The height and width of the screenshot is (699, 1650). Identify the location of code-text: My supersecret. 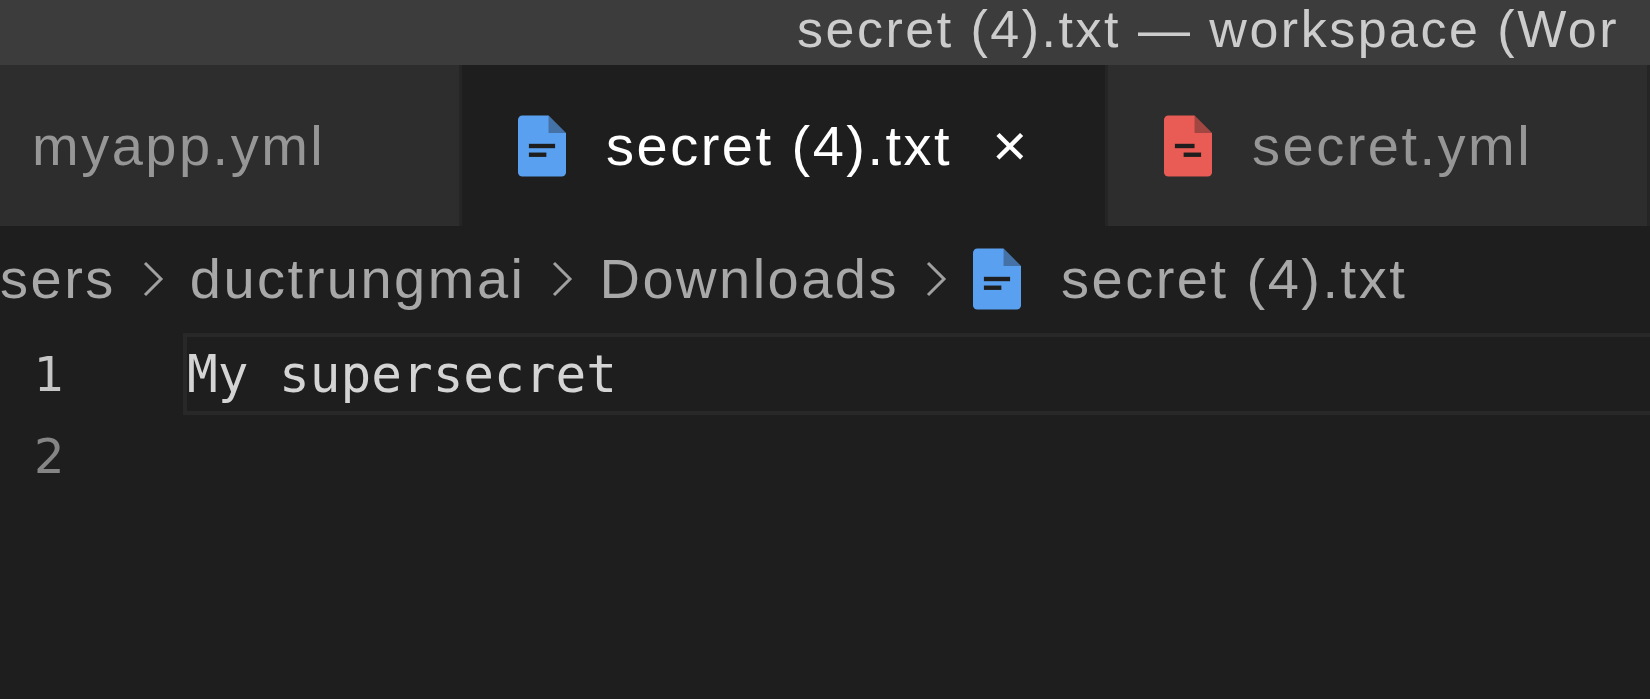
(402, 374).